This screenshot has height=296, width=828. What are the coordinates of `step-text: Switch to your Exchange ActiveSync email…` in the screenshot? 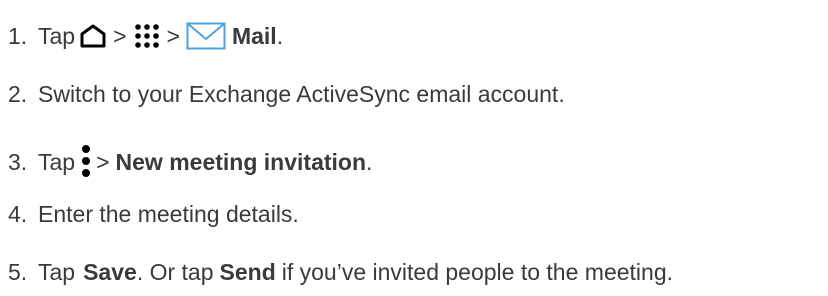 It's located at (301, 94).